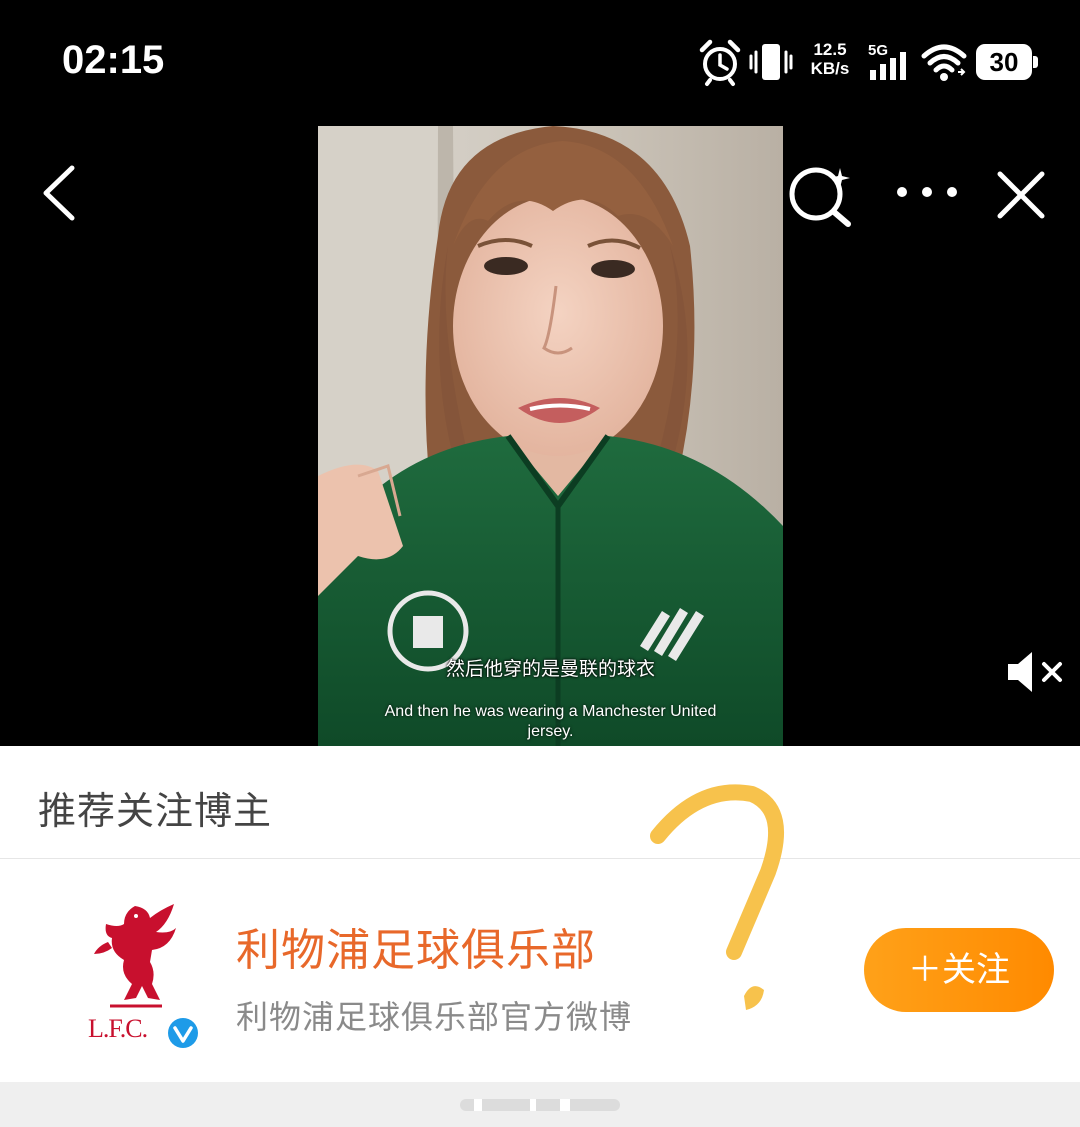 The height and width of the screenshot is (1127, 1080). I want to click on wifi-icon, so click(944, 62).